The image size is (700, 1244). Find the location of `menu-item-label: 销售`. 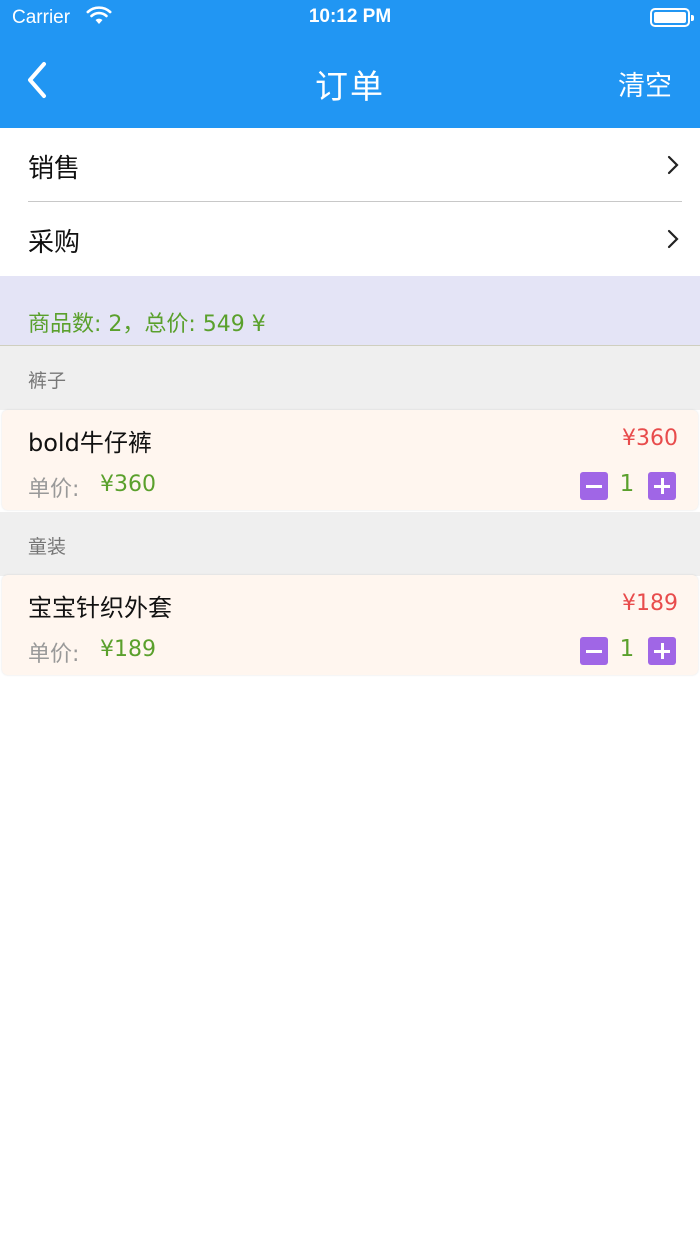

menu-item-label: 销售 is located at coordinates (54, 169).